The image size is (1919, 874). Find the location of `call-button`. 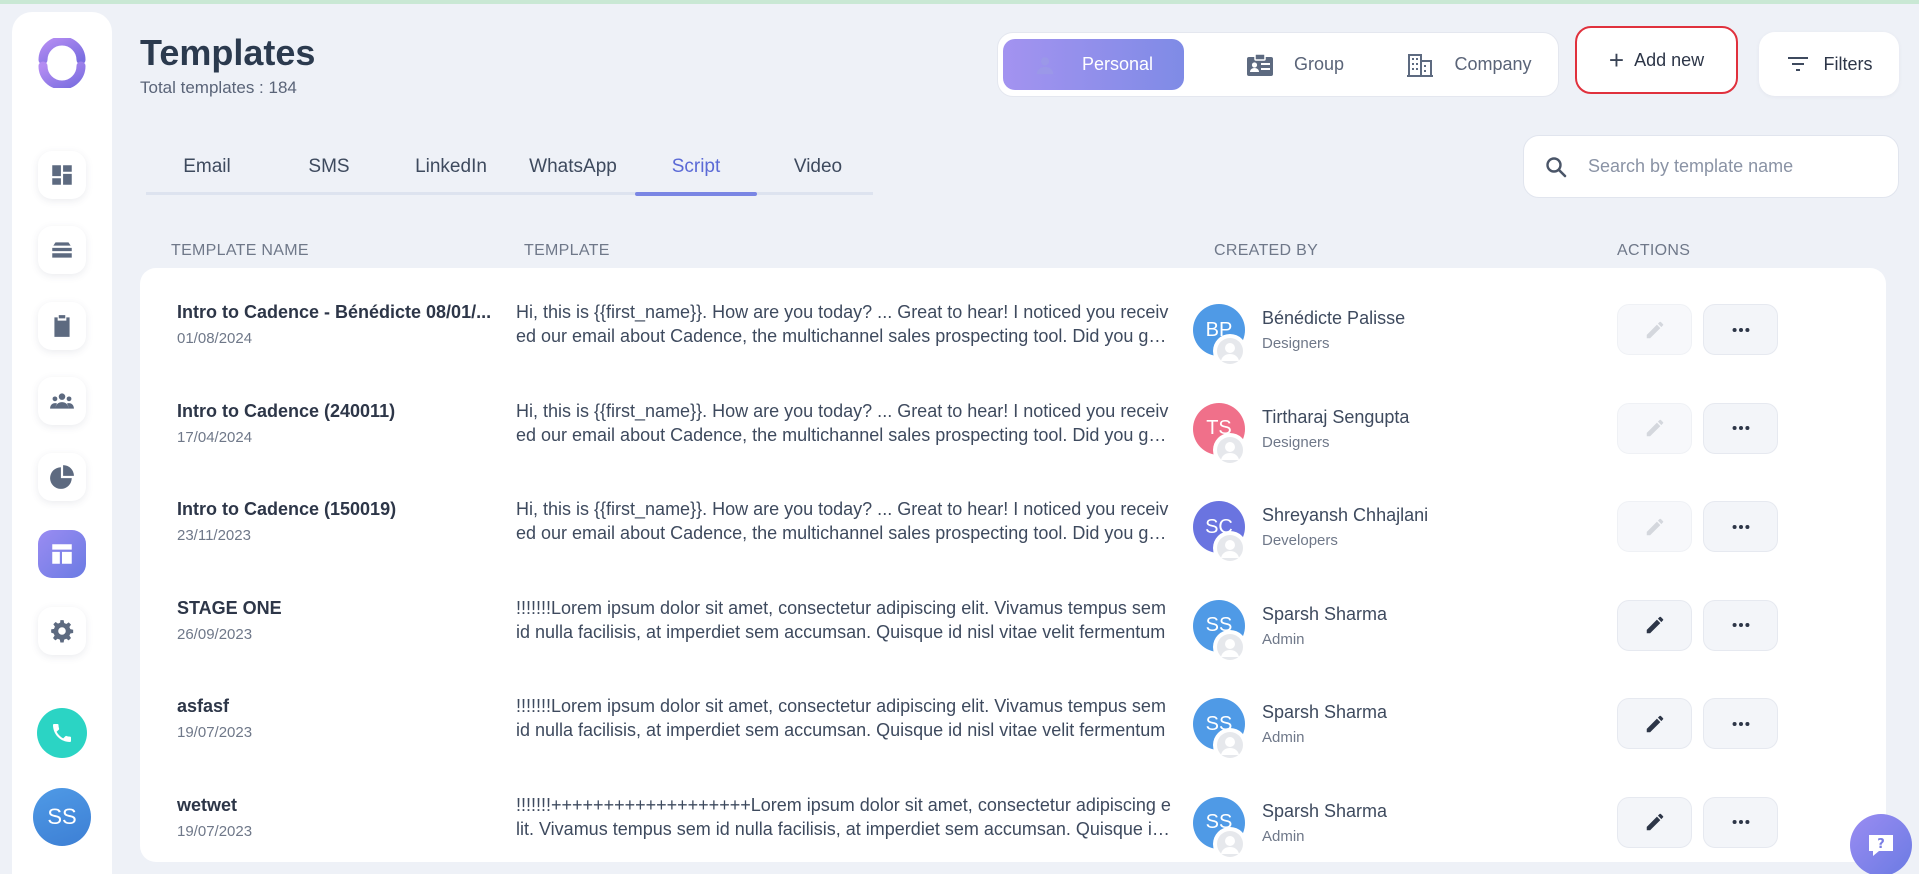

call-button is located at coordinates (62, 733).